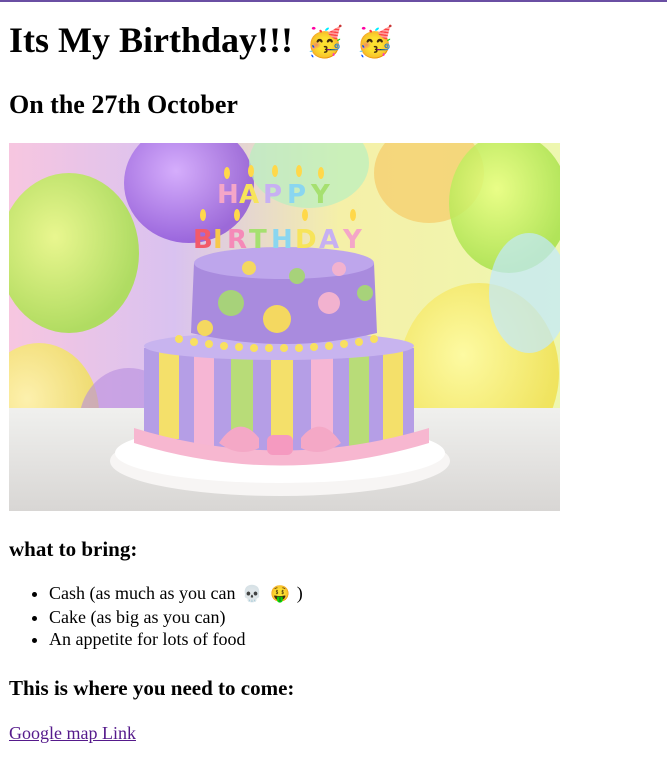 The height and width of the screenshot is (766, 667). What do you see at coordinates (73, 549) in the screenshot?
I see `what-to-bring-heading: what to bring:` at bounding box center [73, 549].